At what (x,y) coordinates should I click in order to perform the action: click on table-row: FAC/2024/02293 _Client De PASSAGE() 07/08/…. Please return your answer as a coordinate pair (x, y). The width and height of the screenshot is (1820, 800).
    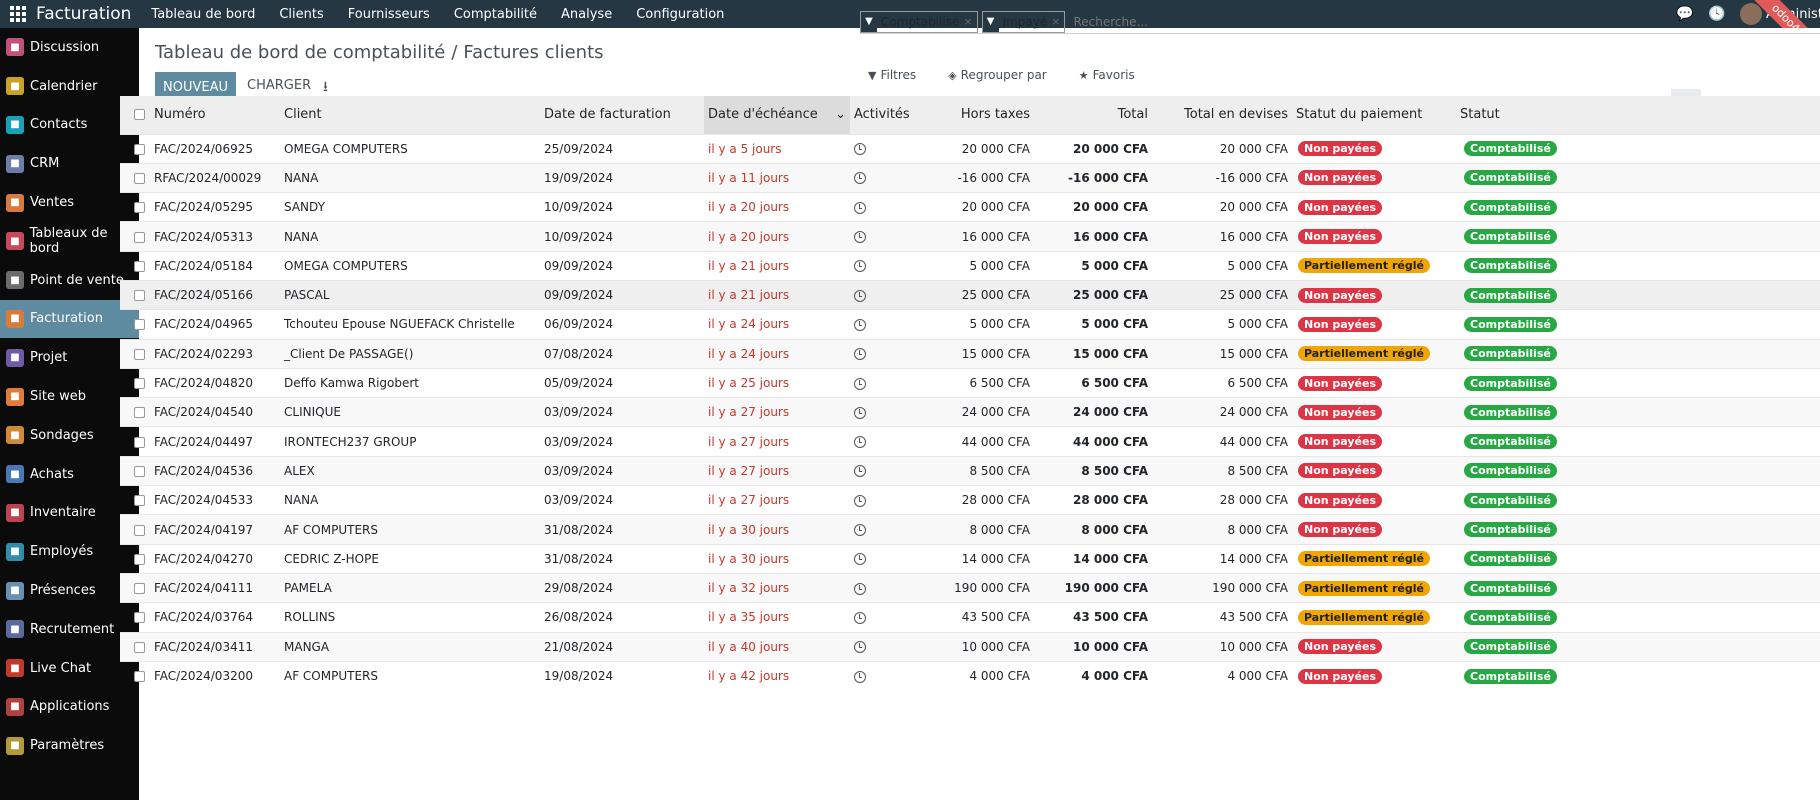
    Looking at the image, I should click on (970, 354).